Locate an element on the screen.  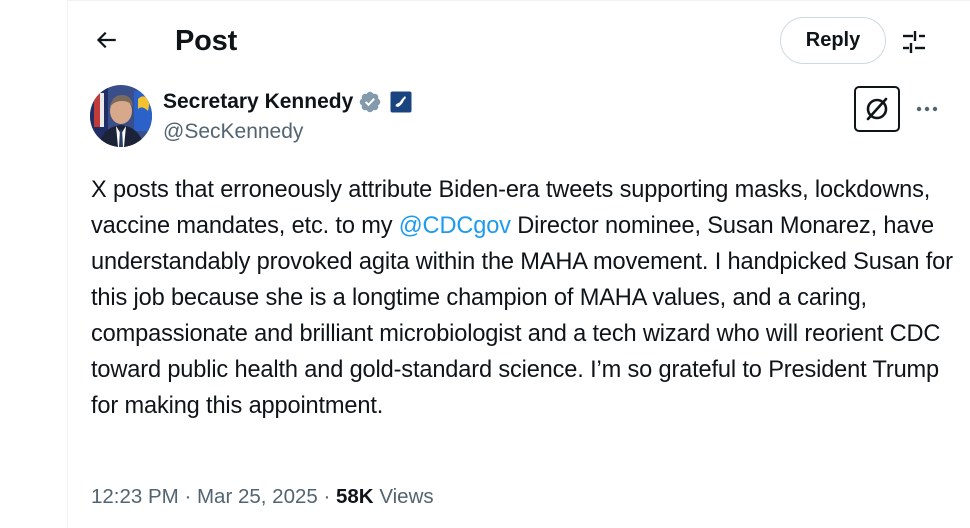
views-count: 58K is located at coordinates (355, 496).